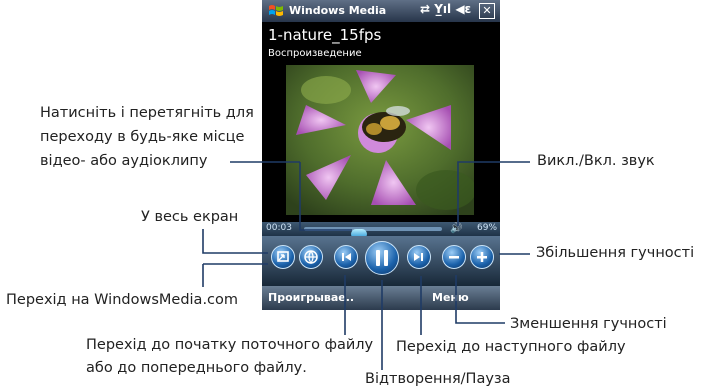 The width and height of the screenshot is (710, 390). What do you see at coordinates (596, 161) in the screenshot?
I see `callout-mute: Викл./Вкл. звук` at bounding box center [596, 161].